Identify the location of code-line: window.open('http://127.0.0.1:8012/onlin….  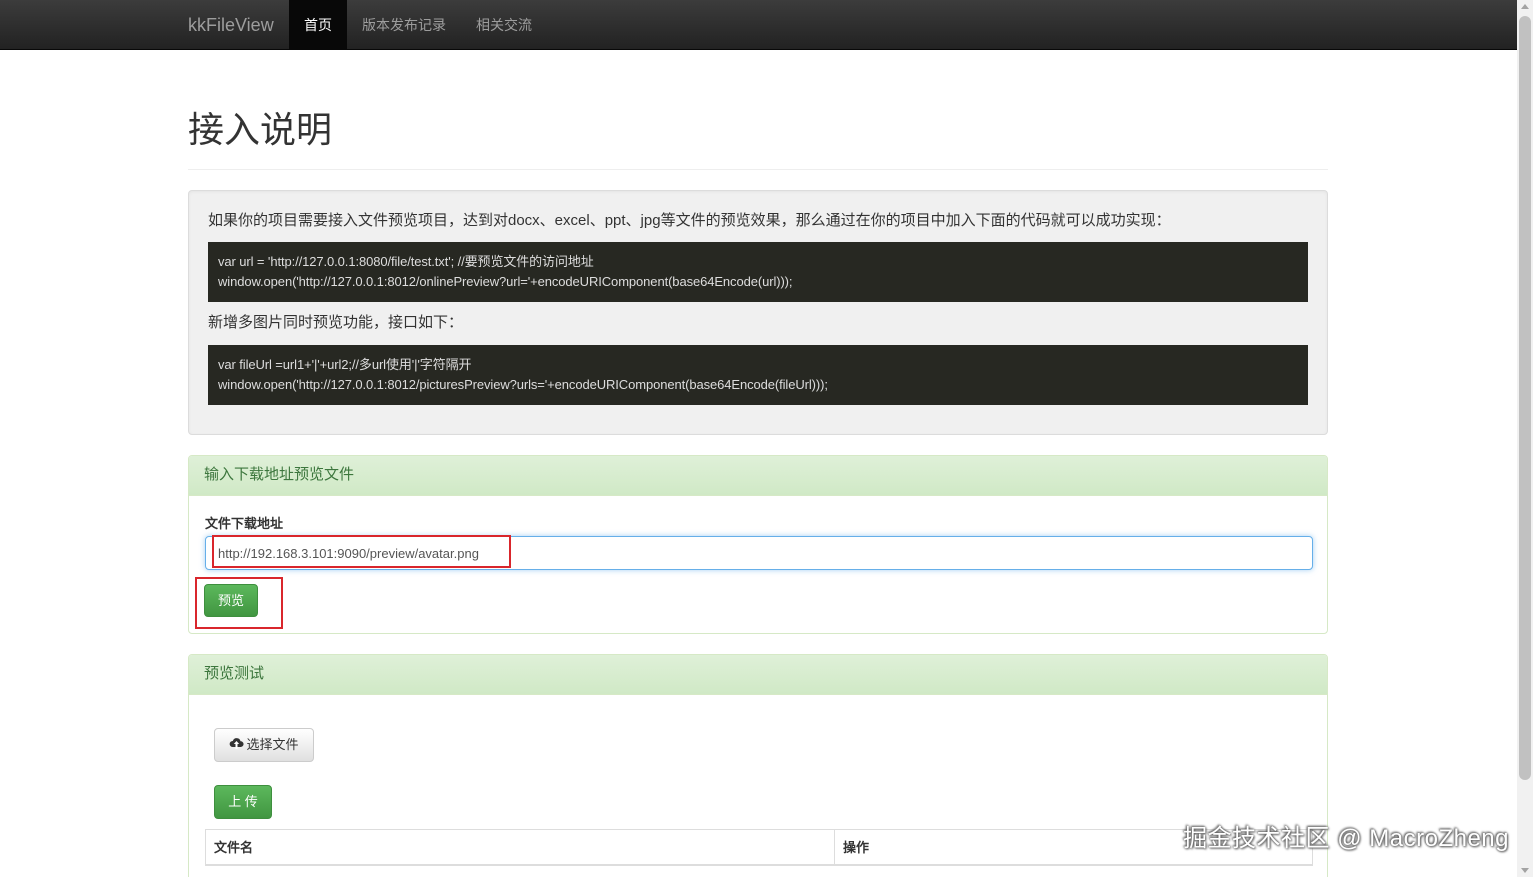
(505, 281).